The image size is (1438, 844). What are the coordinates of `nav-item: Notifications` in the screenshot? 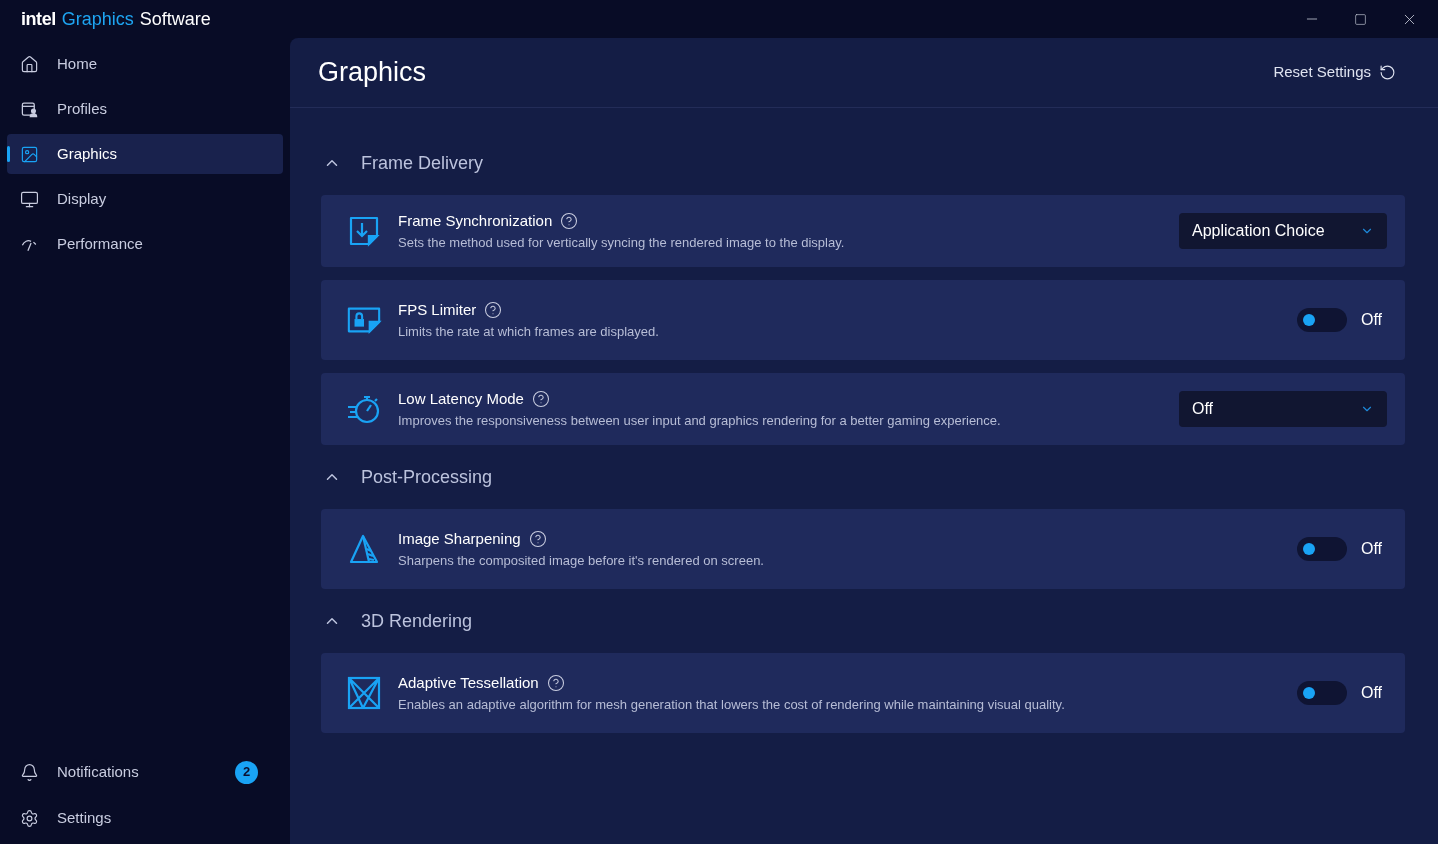 It's located at (79, 772).